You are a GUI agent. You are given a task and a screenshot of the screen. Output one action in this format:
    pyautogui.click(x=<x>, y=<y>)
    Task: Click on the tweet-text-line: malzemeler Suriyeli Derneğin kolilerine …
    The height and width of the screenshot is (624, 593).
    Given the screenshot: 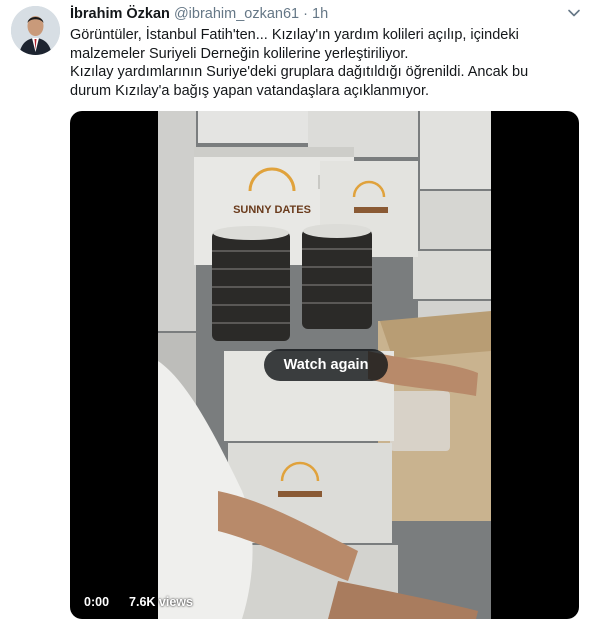 What is the action you would take?
    pyautogui.click(x=239, y=53)
    